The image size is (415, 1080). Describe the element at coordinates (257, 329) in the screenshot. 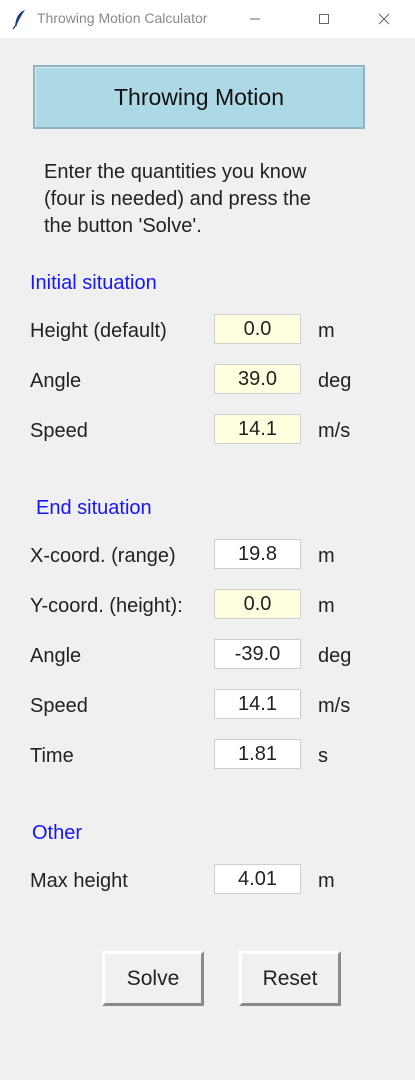

I see `initial-height-input` at that location.